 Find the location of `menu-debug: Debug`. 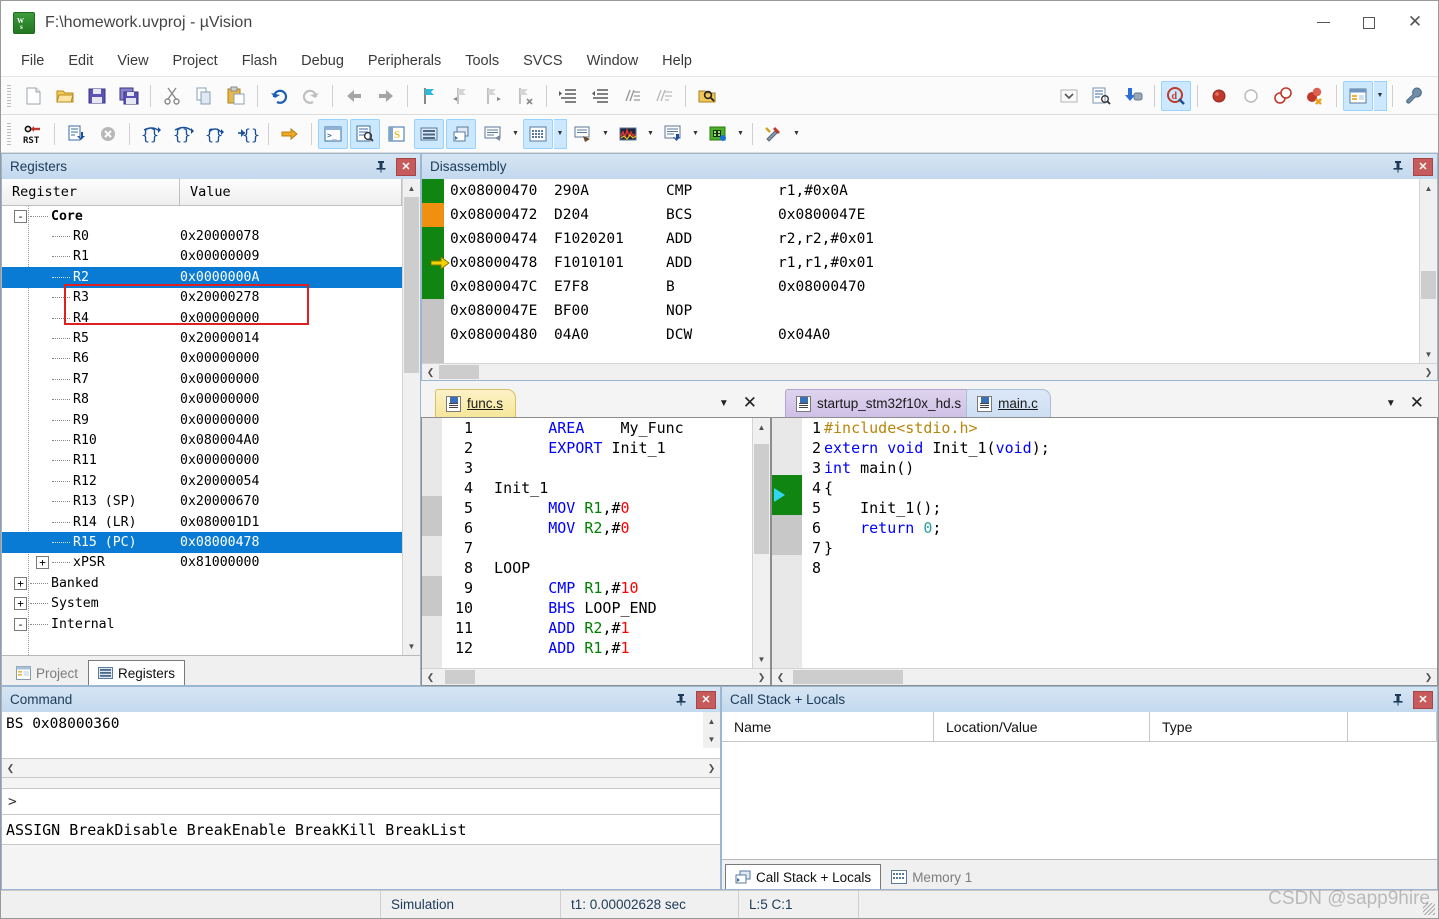

menu-debug: Debug is located at coordinates (322, 61).